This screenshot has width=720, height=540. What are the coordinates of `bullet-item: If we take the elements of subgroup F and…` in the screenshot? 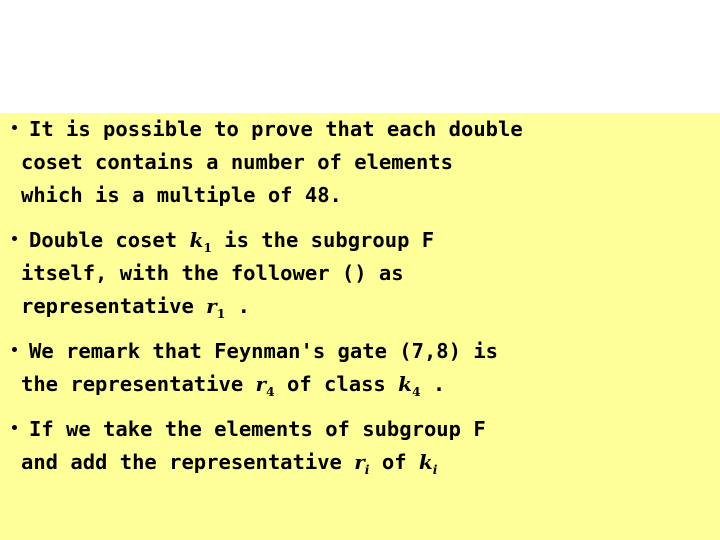 It's located at (360, 446).